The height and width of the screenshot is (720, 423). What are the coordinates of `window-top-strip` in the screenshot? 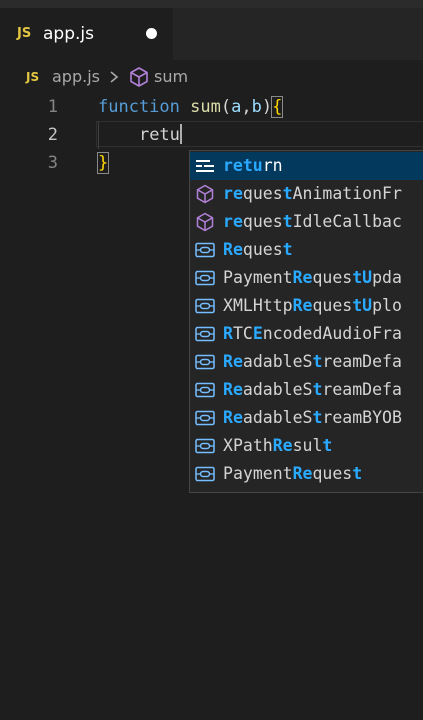 It's located at (211, 4).